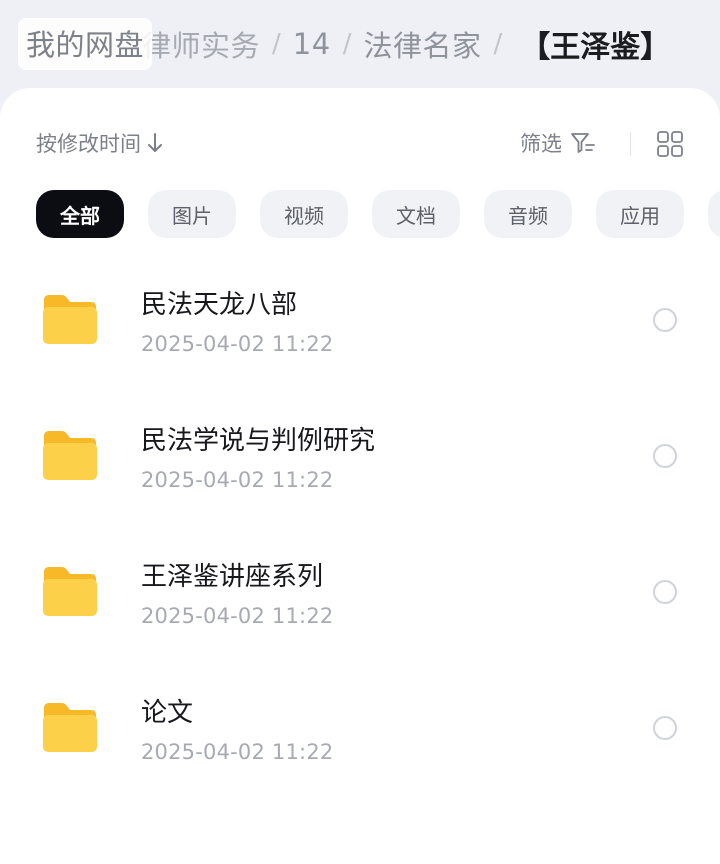 The image size is (720, 864). What do you see at coordinates (360, 144) in the screenshot?
I see `sort-toolbar: 按修改时间 筛选` at bounding box center [360, 144].